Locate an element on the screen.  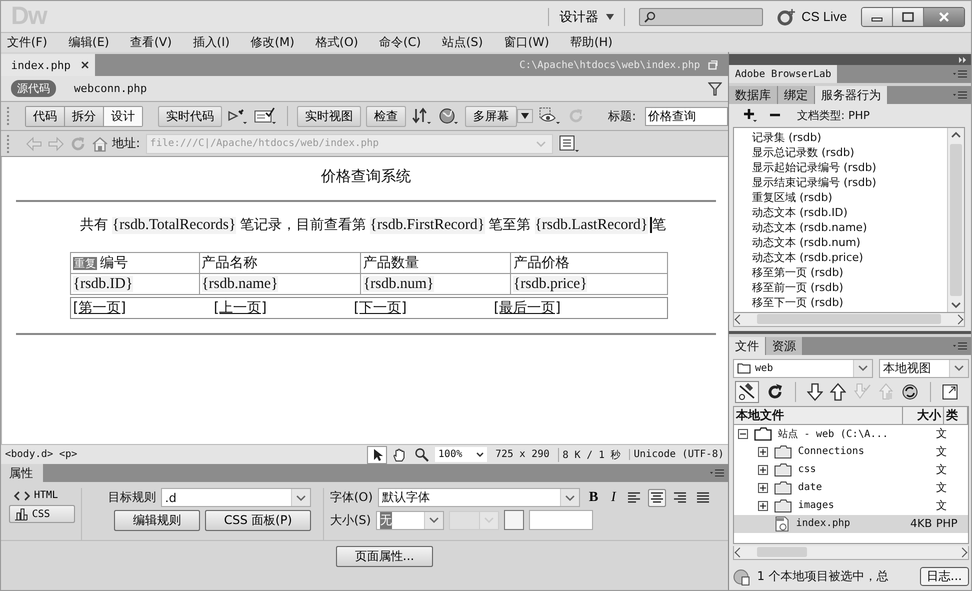
close-icon is located at coordinates (84, 65).